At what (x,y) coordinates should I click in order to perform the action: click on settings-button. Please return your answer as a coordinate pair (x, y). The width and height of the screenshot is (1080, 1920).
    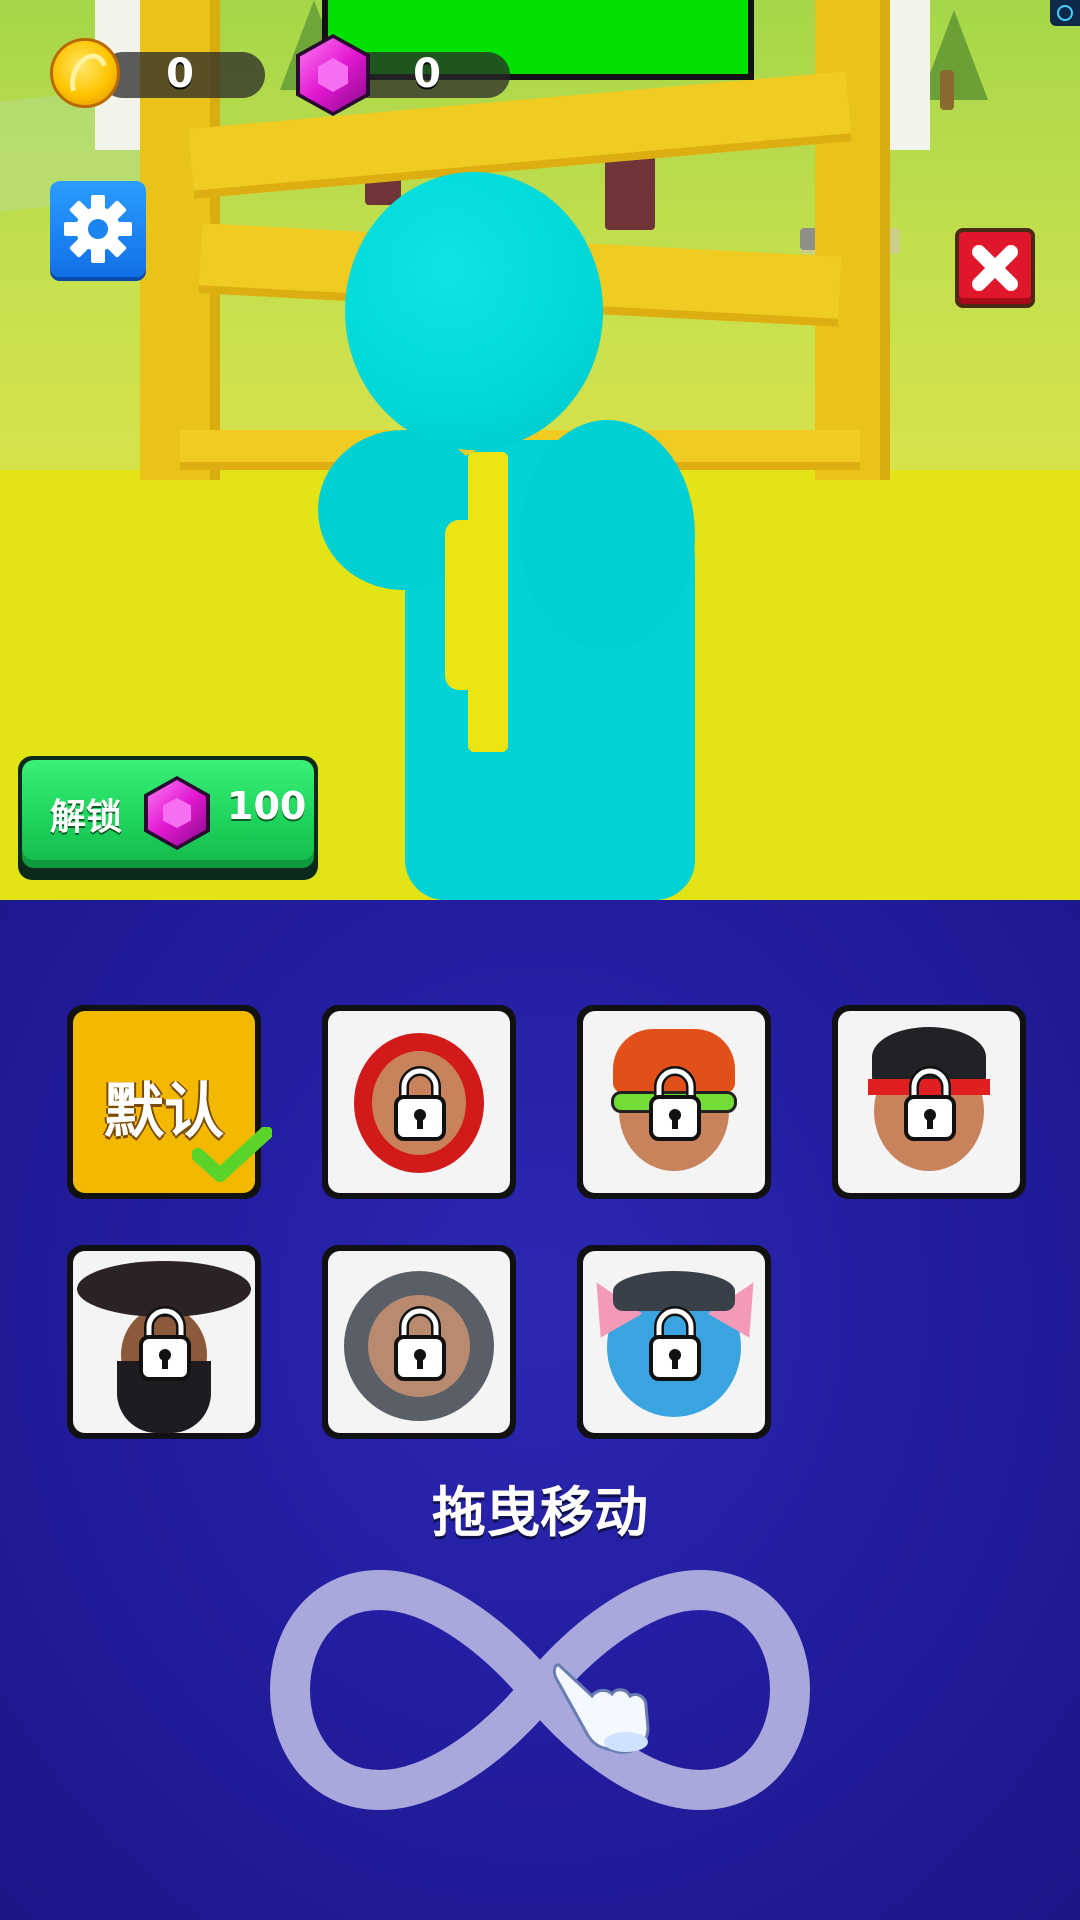
    Looking at the image, I should click on (98, 229).